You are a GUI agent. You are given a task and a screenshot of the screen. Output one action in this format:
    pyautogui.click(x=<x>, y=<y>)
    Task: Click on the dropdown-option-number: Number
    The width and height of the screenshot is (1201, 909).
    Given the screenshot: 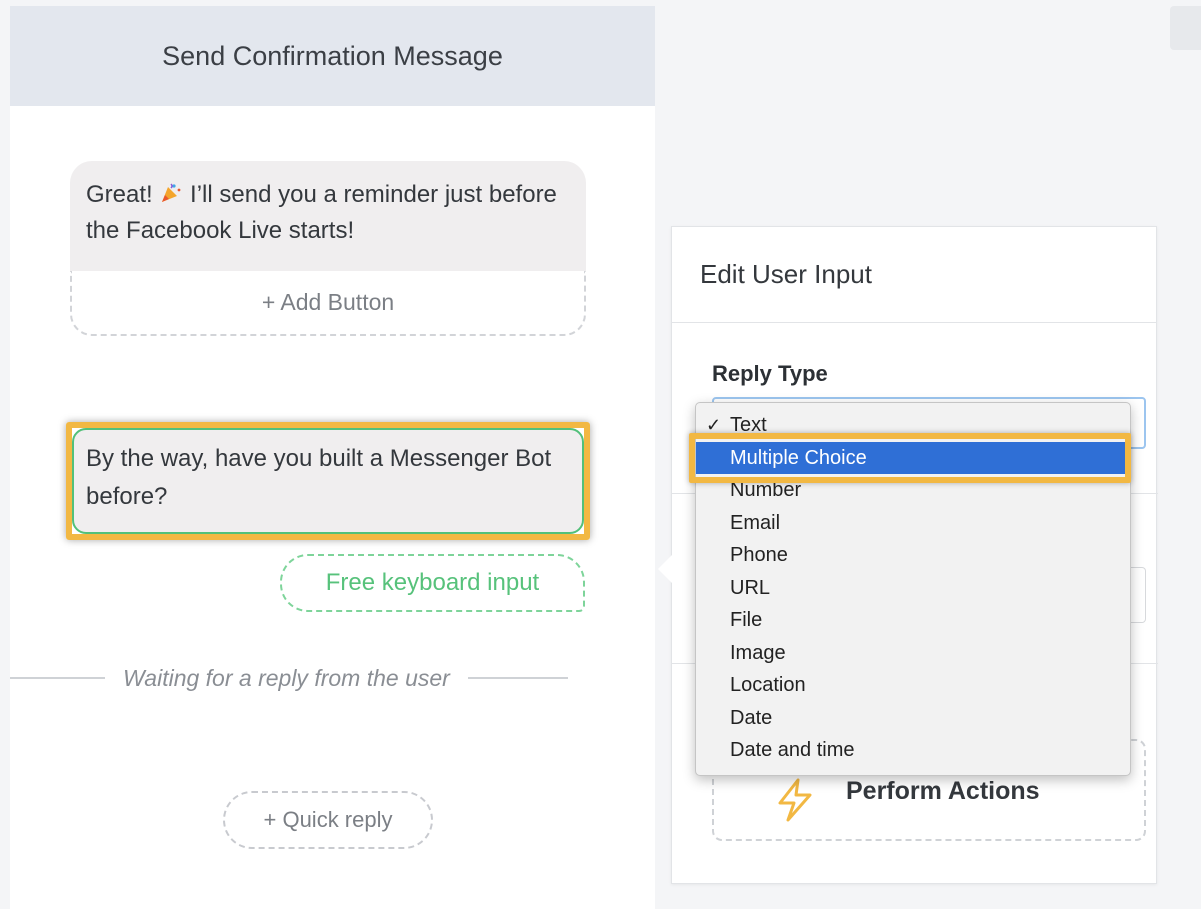 What is the action you would take?
    pyautogui.click(x=913, y=490)
    